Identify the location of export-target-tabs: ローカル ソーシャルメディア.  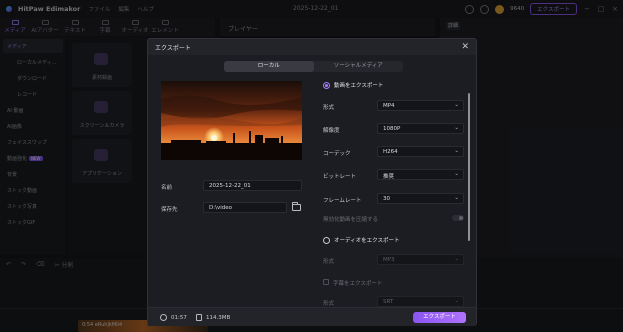
(313, 66).